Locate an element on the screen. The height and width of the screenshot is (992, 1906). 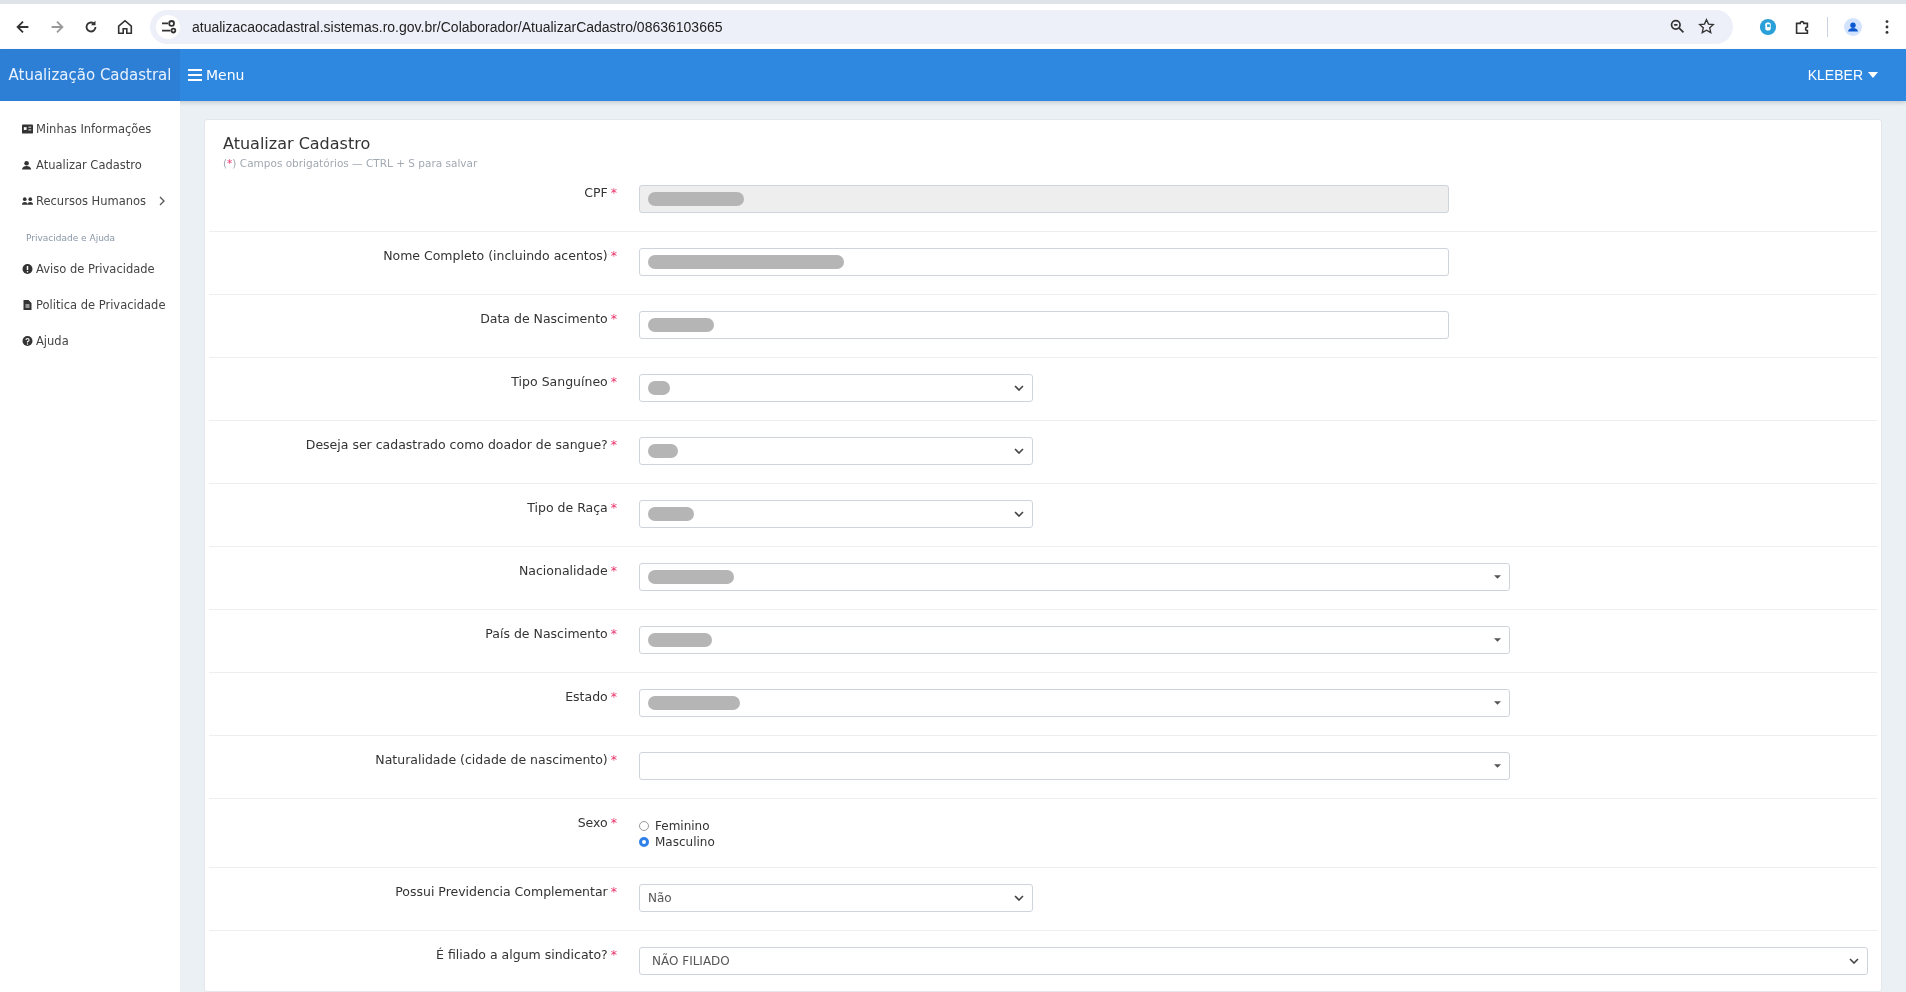
sidebar-section-title: Privacidade e Ajuda is located at coordinates (71, 238).